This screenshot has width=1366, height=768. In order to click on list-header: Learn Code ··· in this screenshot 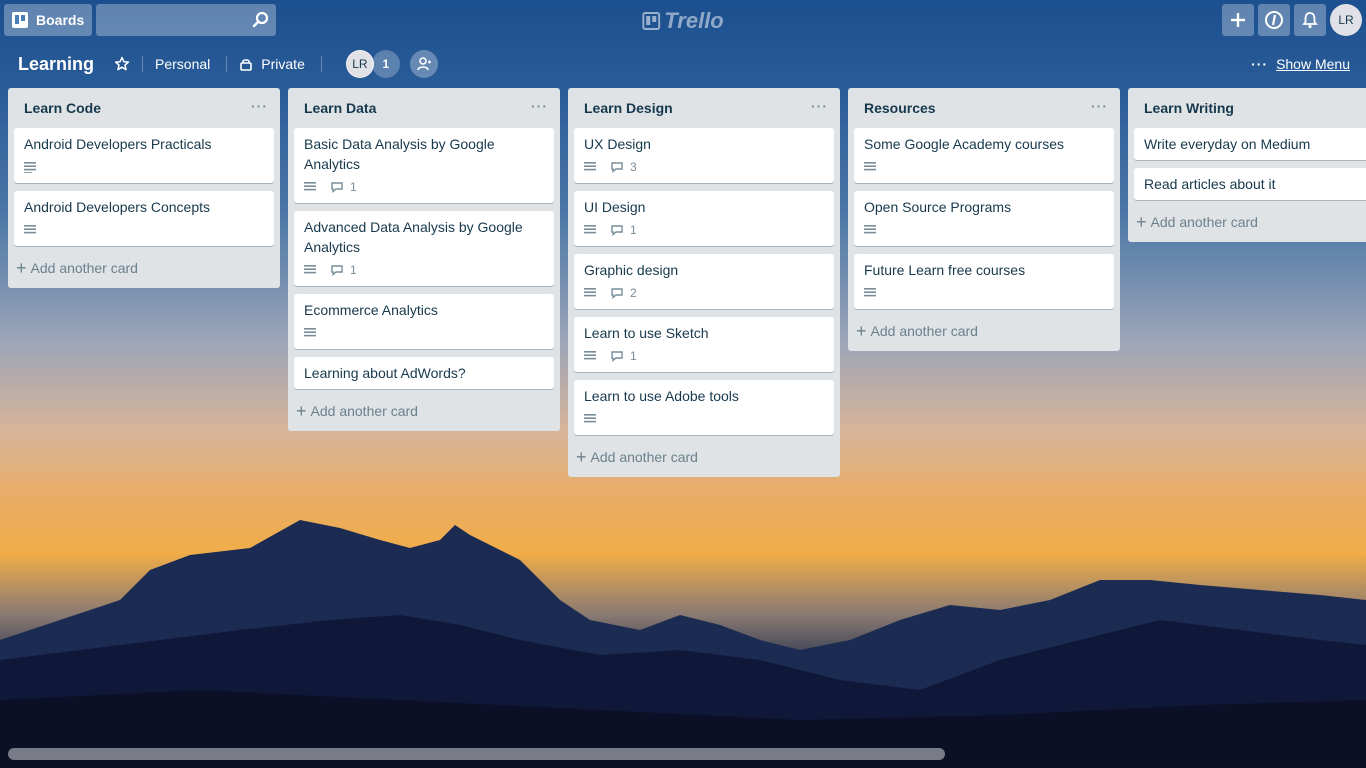, I will do `click(144, 108)`.